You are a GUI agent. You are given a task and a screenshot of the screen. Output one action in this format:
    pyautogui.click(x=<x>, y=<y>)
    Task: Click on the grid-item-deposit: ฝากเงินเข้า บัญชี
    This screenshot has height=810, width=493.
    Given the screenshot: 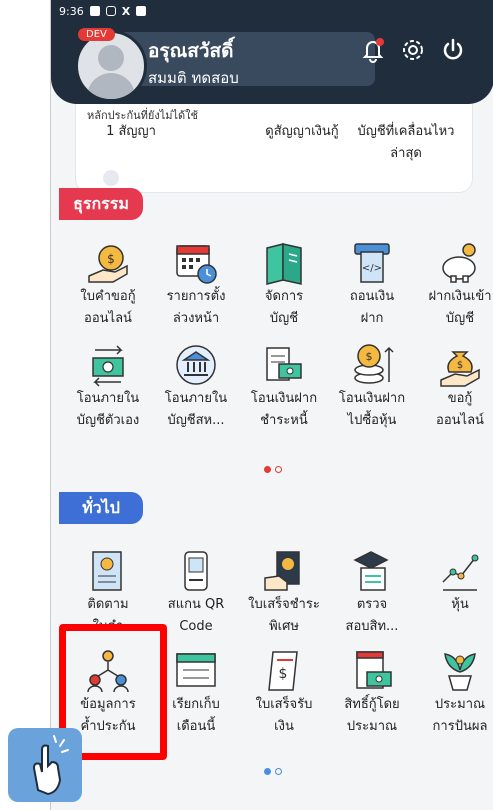 What is the action you would take?
    pyautogui.click(x=455, y=285)
    